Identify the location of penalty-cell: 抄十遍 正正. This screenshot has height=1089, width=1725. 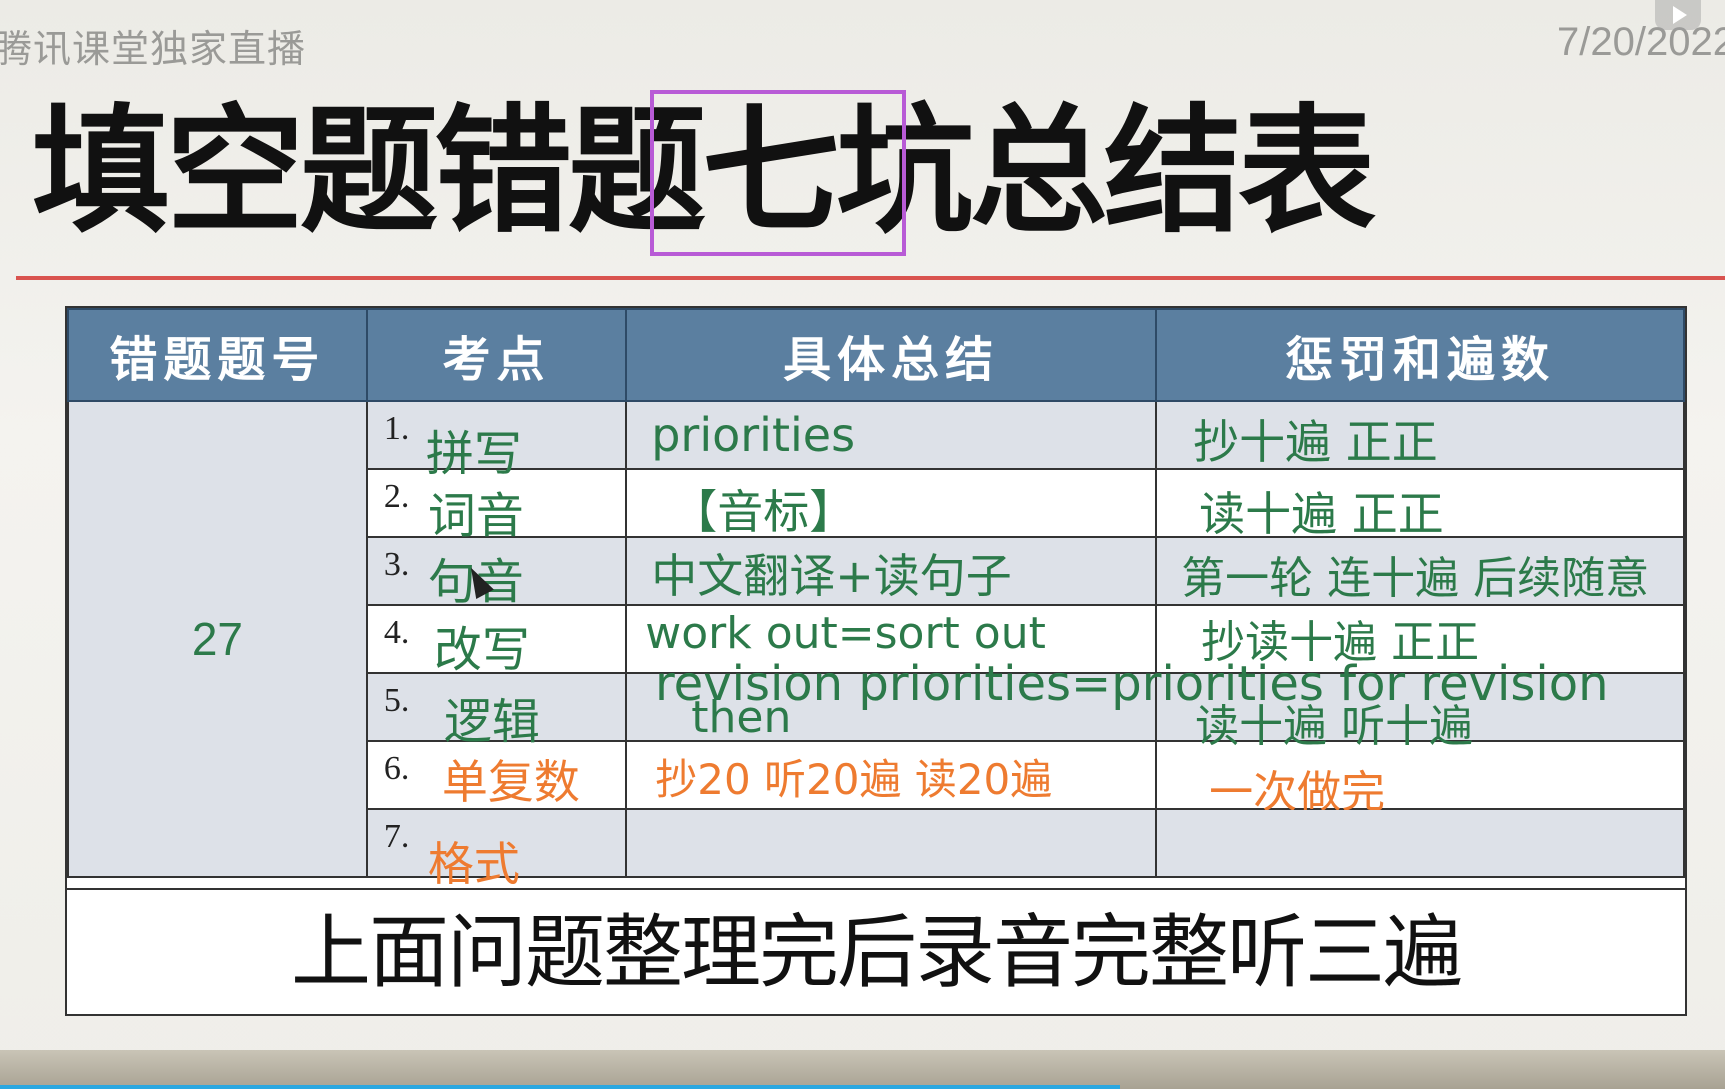
(1420, 435).